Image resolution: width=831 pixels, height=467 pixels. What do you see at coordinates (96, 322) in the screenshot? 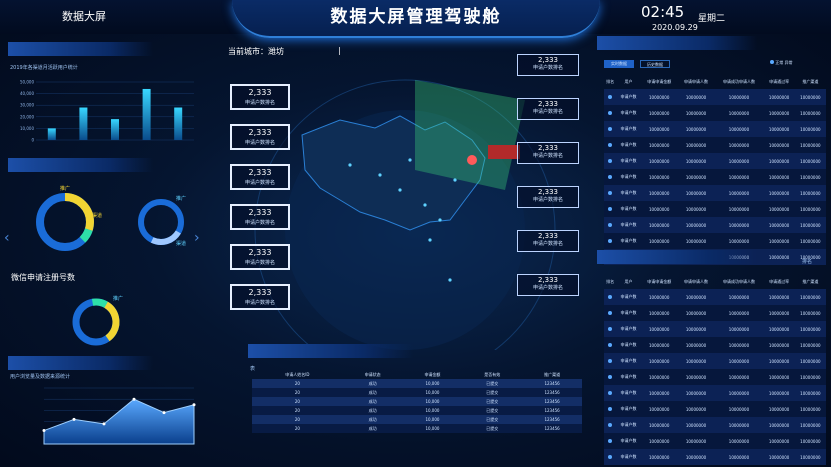
I see `donut-group-bottom` at bounding box center [96, 322].